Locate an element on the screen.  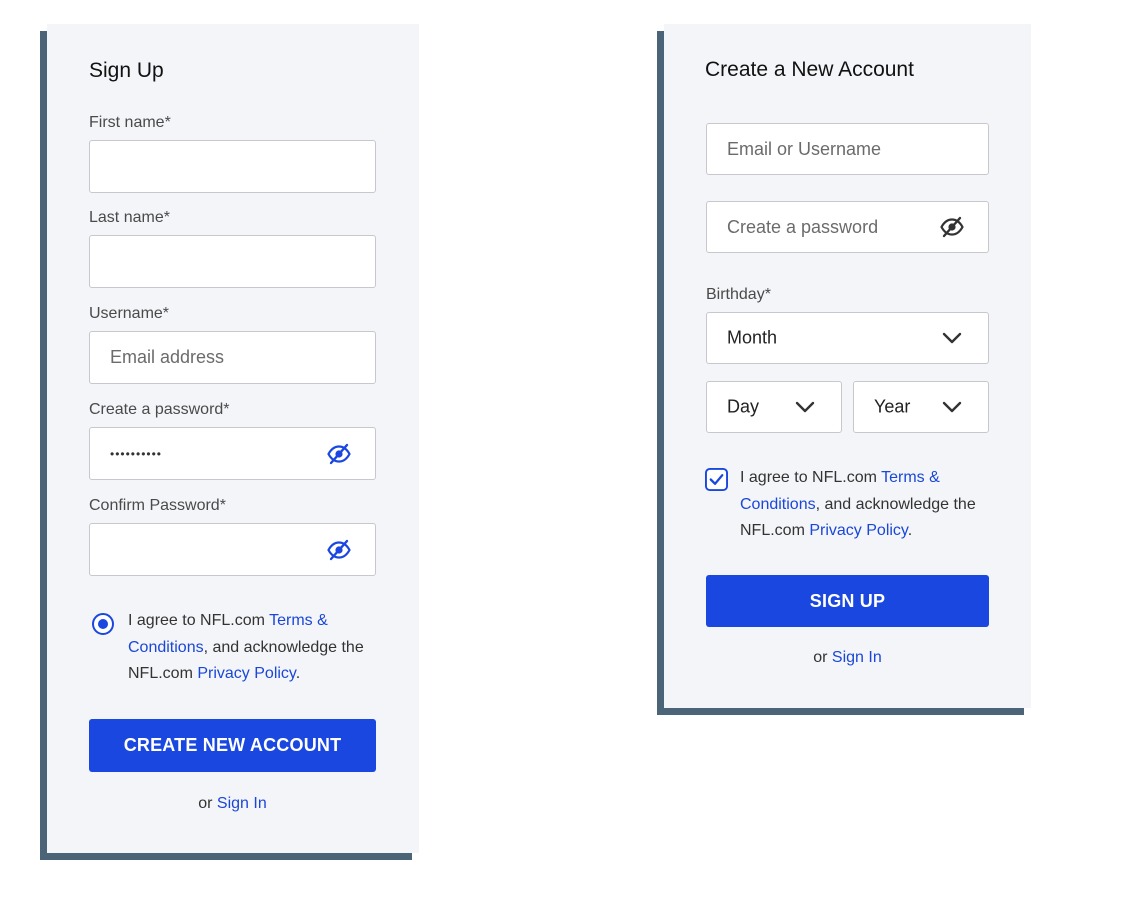
confirm-password-label: Confirm Password* is located at coordinates (157, 505).